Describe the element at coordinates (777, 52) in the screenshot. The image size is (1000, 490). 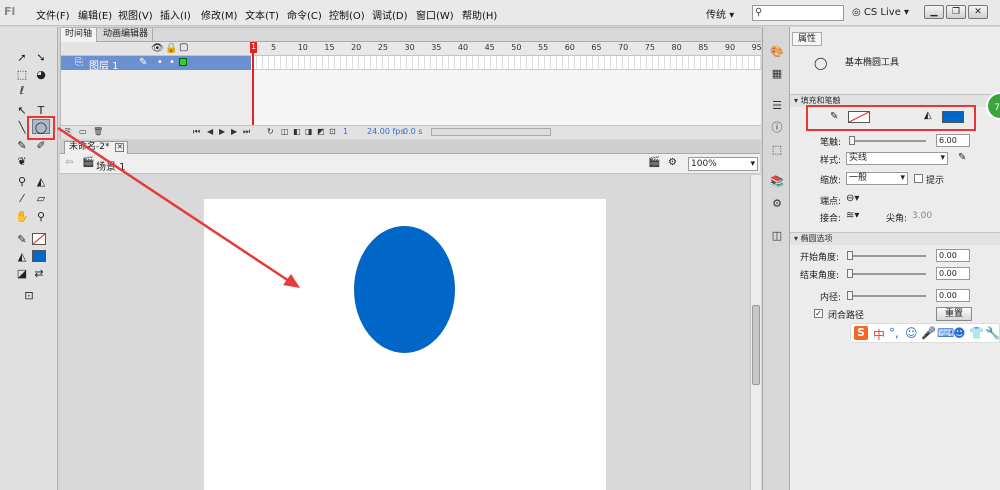
I see `color-panel-icon: 🎨` at that location.